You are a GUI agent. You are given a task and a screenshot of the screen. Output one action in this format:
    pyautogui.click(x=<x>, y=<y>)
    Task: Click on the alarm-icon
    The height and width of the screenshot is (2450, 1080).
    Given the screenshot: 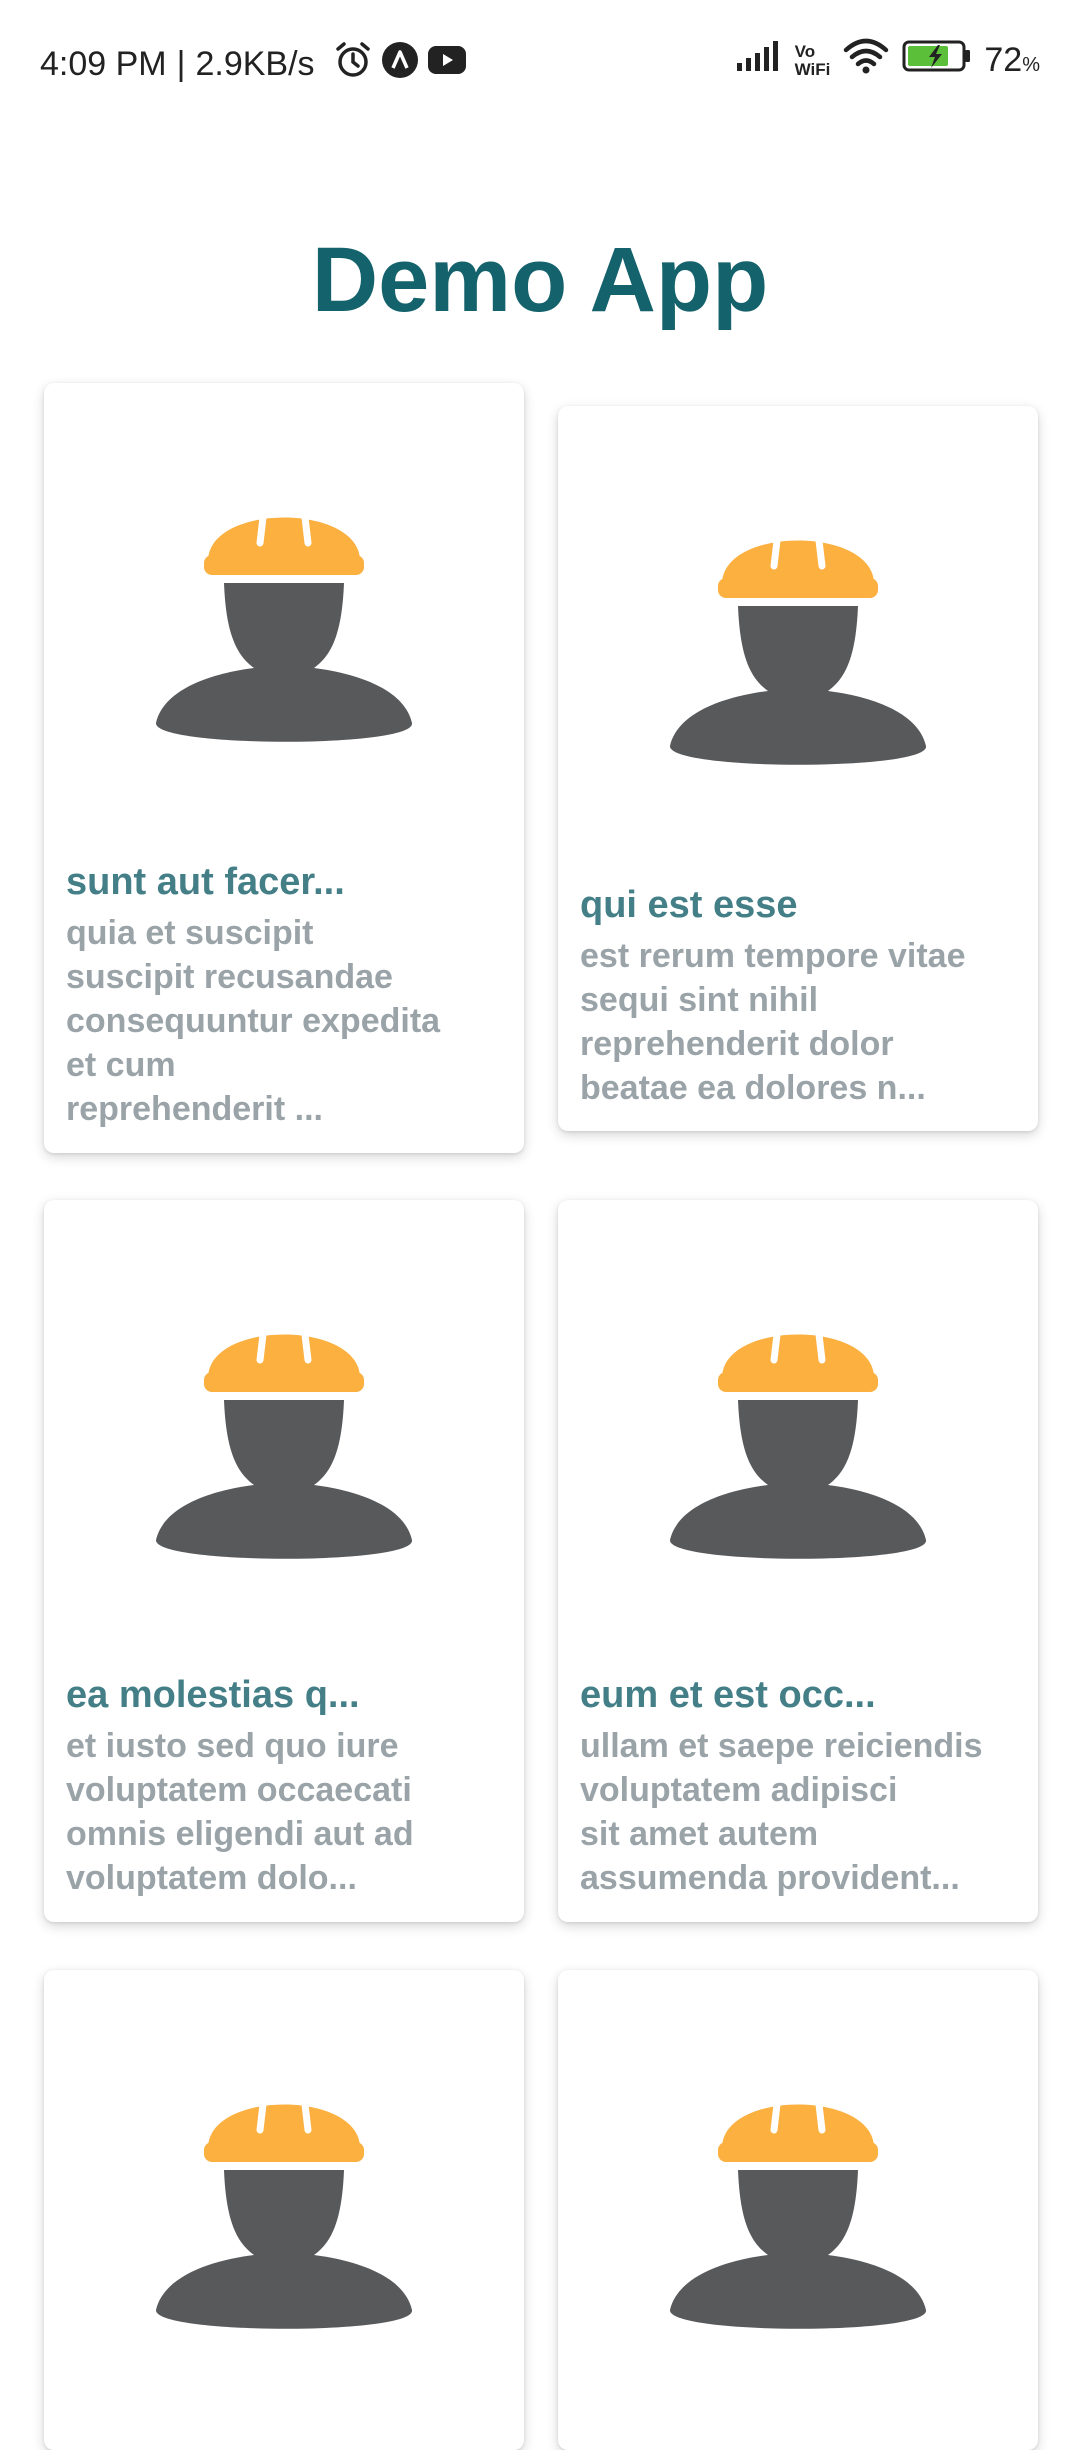 What is the action you would take?
    pyautogui.click(x=353, y=64)
    